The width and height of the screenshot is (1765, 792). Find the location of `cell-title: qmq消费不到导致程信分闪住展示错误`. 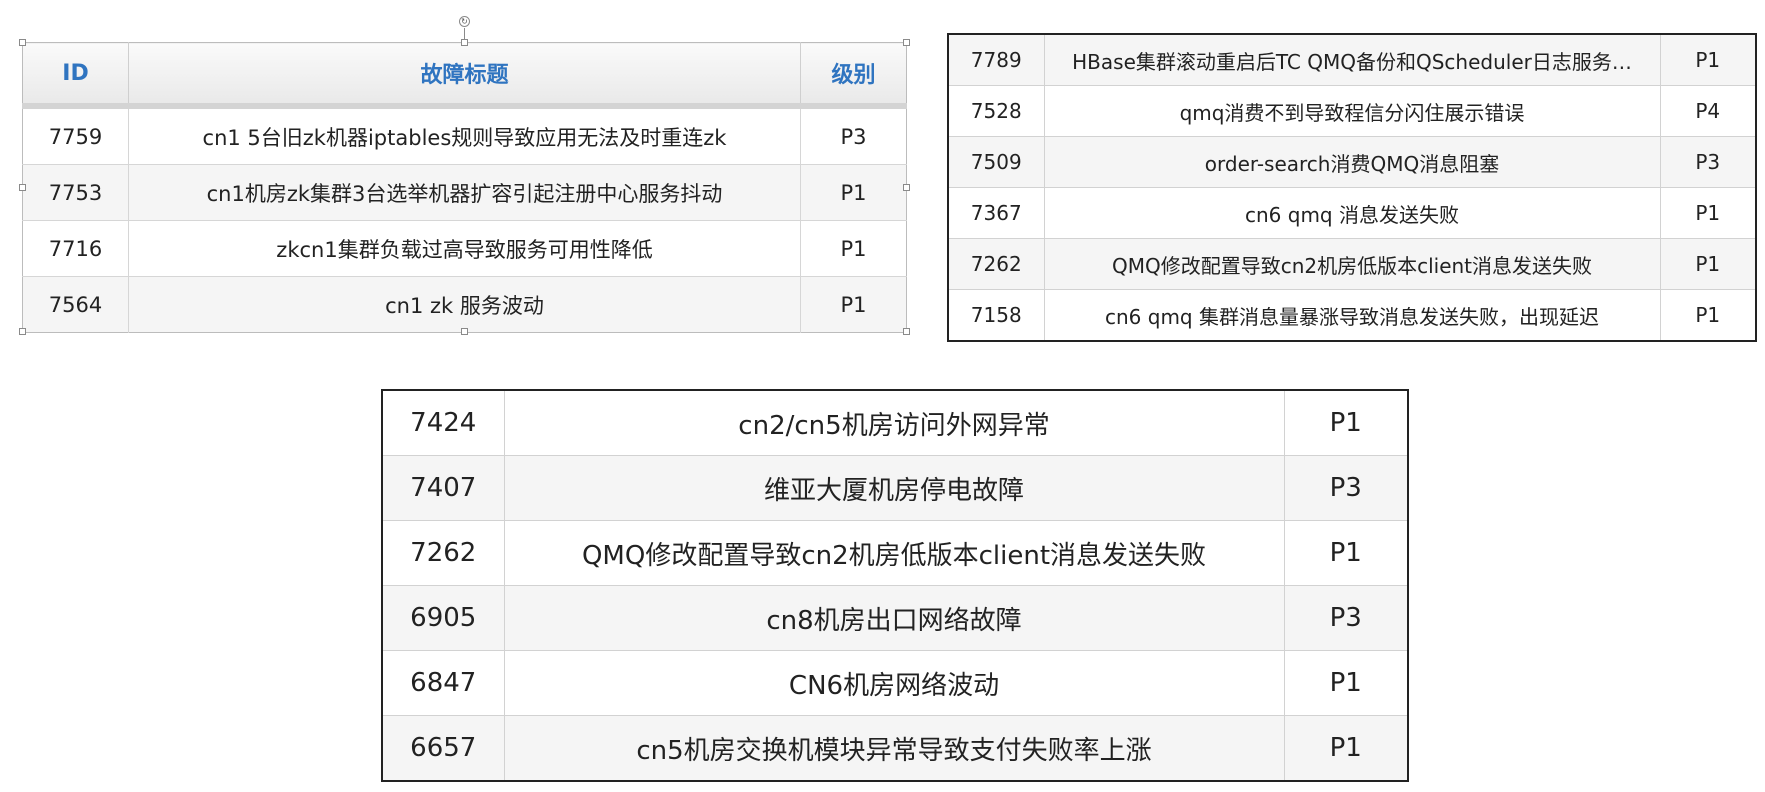

cell-title: qmq消费不到导致程信分闪住展示错误 is located at coordinates (1352, 111).